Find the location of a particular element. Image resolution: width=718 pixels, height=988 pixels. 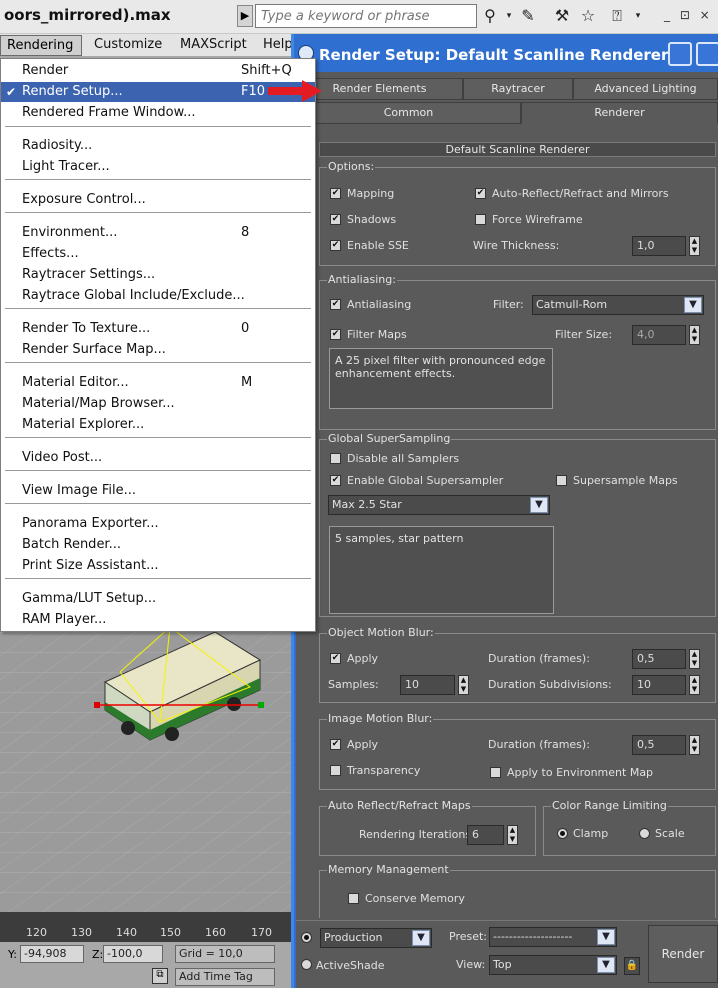

antialiasing-checkbox: ✔ is located at coordinates (335, 304).